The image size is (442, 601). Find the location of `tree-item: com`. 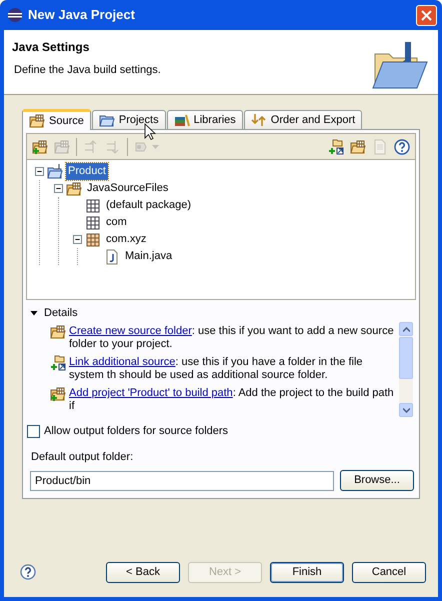

tree-item: com is located at coordinates (116, 222).